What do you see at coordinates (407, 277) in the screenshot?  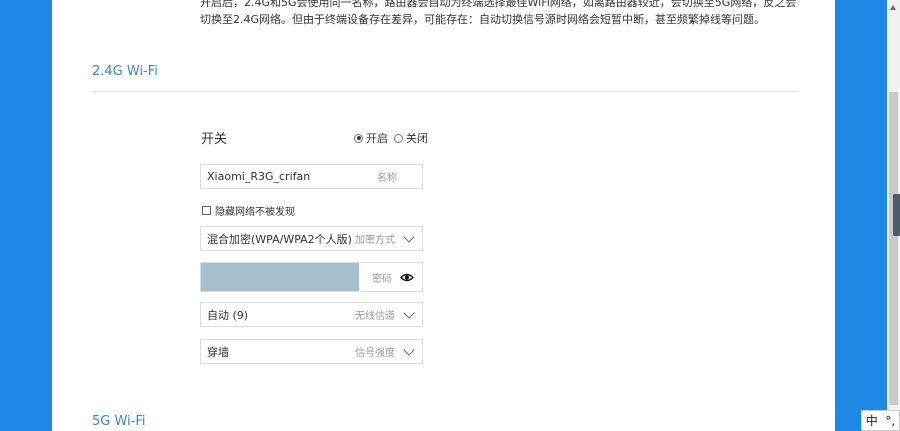 I see `eye-icon` at bounding box center [407, 277].